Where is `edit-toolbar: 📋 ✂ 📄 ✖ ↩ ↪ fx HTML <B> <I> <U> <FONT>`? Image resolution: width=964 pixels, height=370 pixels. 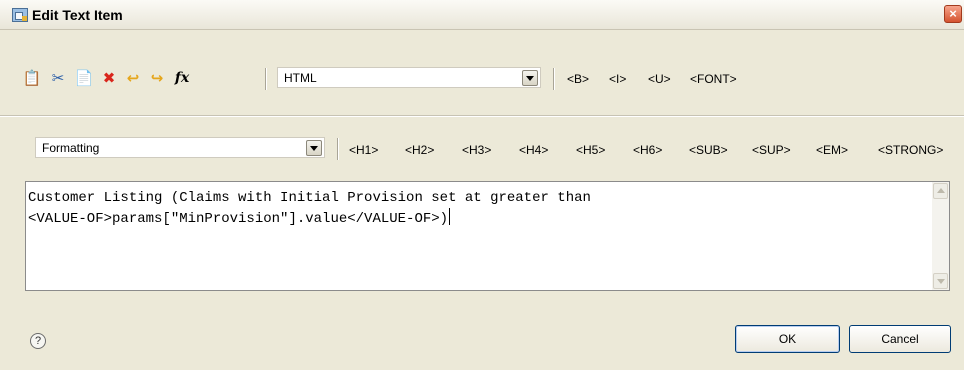 edit-toolbar: 📋 ✂ 📄 ✖ ↩ ↪ fx HTML <B> <I> <U> <FONT> is located at coordinates (482, 77).